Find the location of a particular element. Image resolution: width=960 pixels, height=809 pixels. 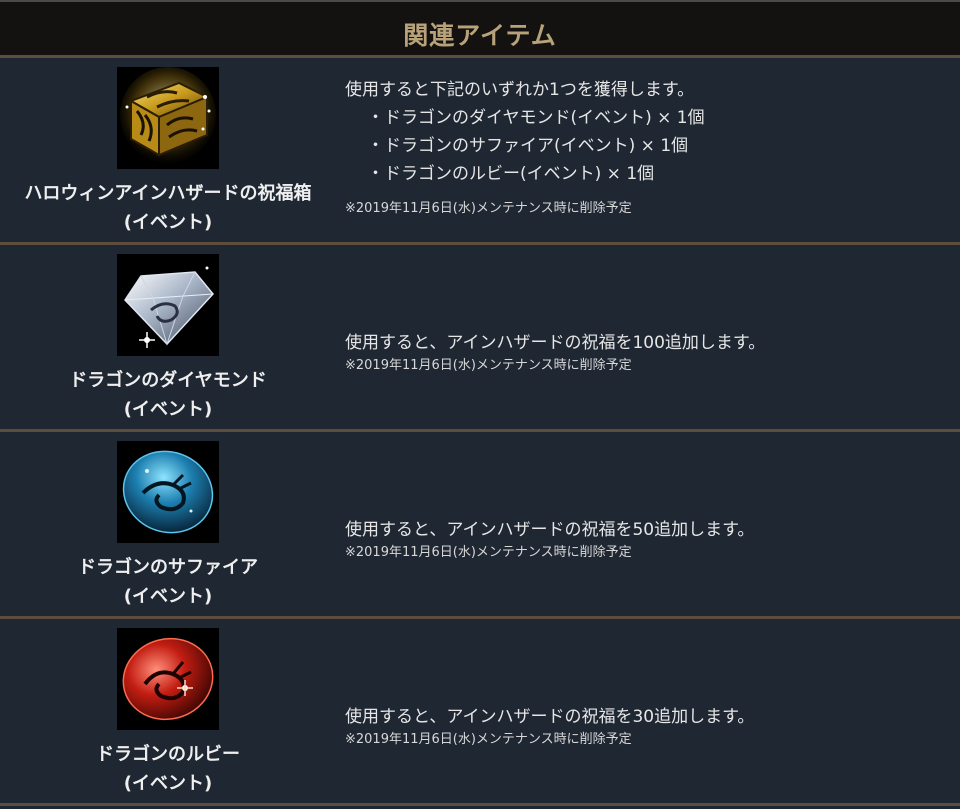

golden-treasure-chest-icon is located at coordinates (168, 118).